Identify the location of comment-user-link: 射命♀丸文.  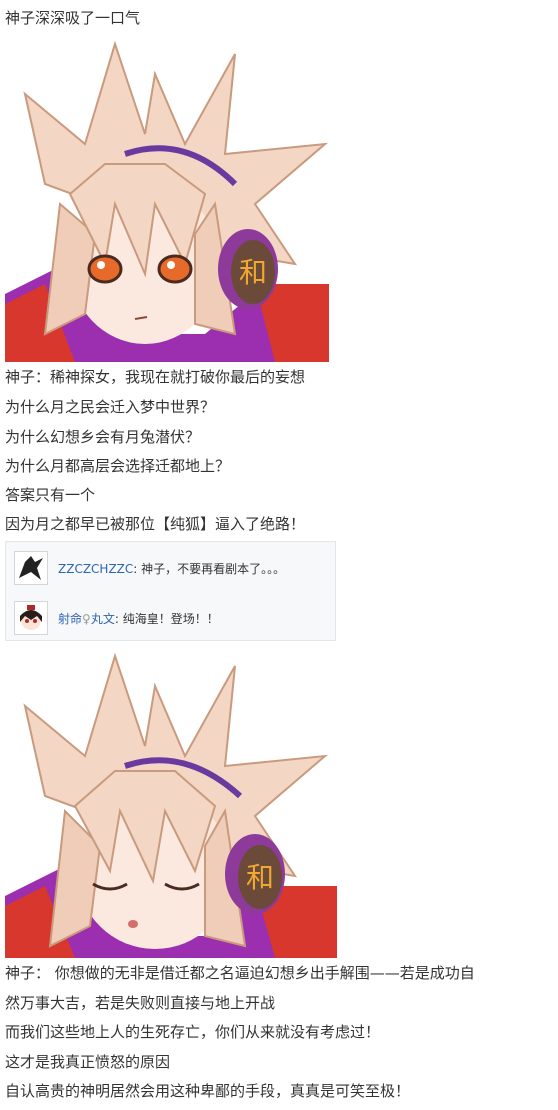
(86, 619).